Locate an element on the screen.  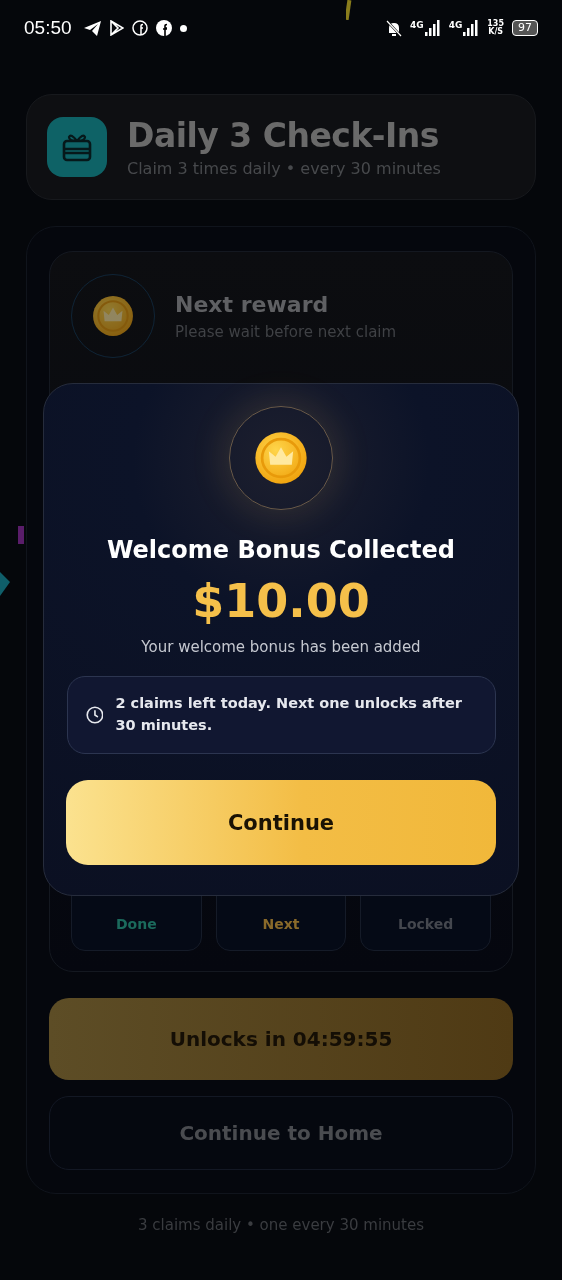
network-speed: 135 K/S is located at coordinates (495, 28).